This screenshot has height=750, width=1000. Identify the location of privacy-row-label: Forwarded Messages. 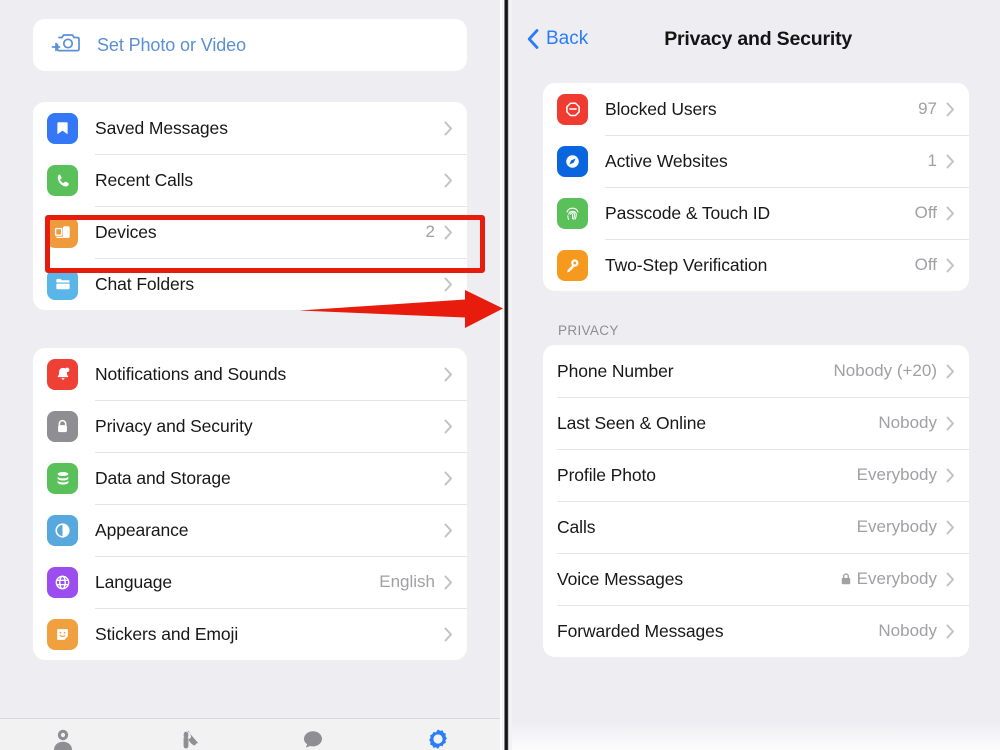
(640, 630).